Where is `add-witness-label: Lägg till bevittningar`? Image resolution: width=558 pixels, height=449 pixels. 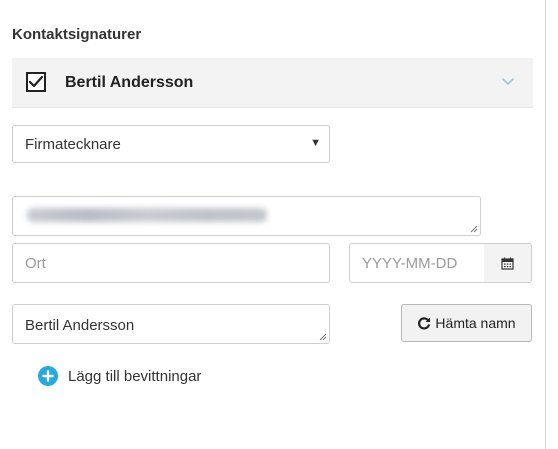 add-witness-label: Lägg till bevittningar is located at coordinates (135, 376).